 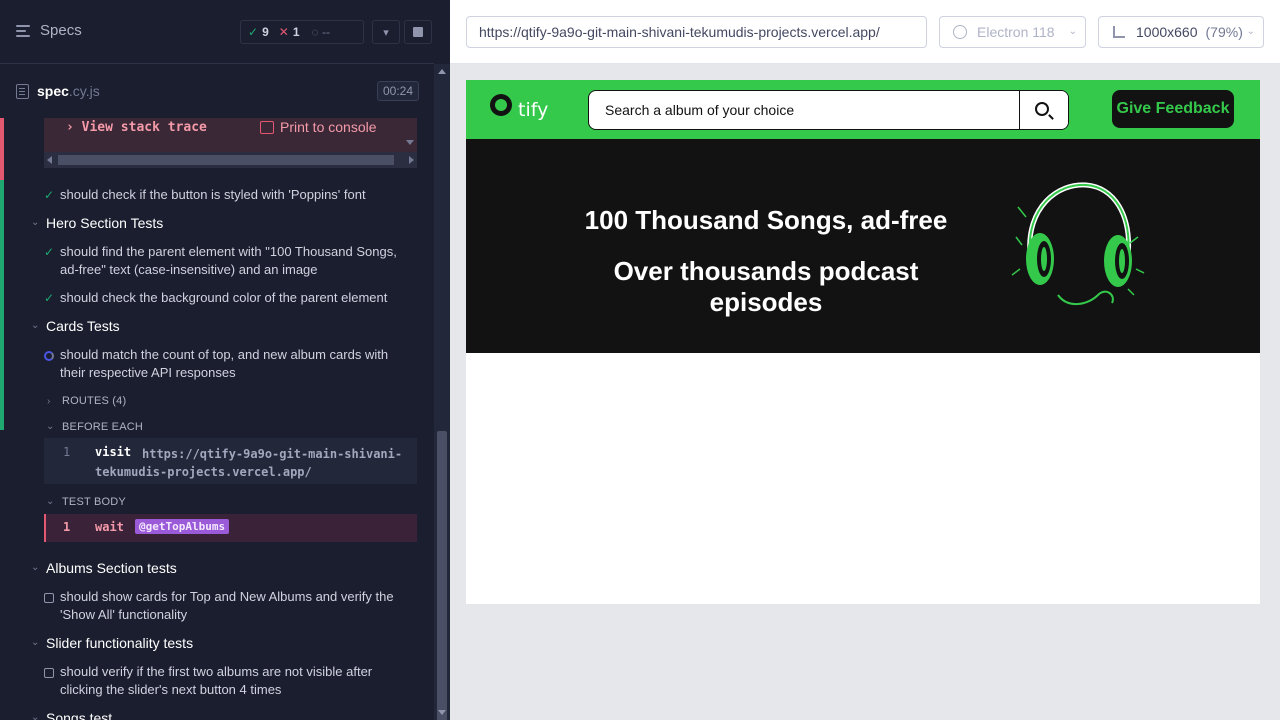 I want to click on passed-indicator, so click(x=2, y=305).